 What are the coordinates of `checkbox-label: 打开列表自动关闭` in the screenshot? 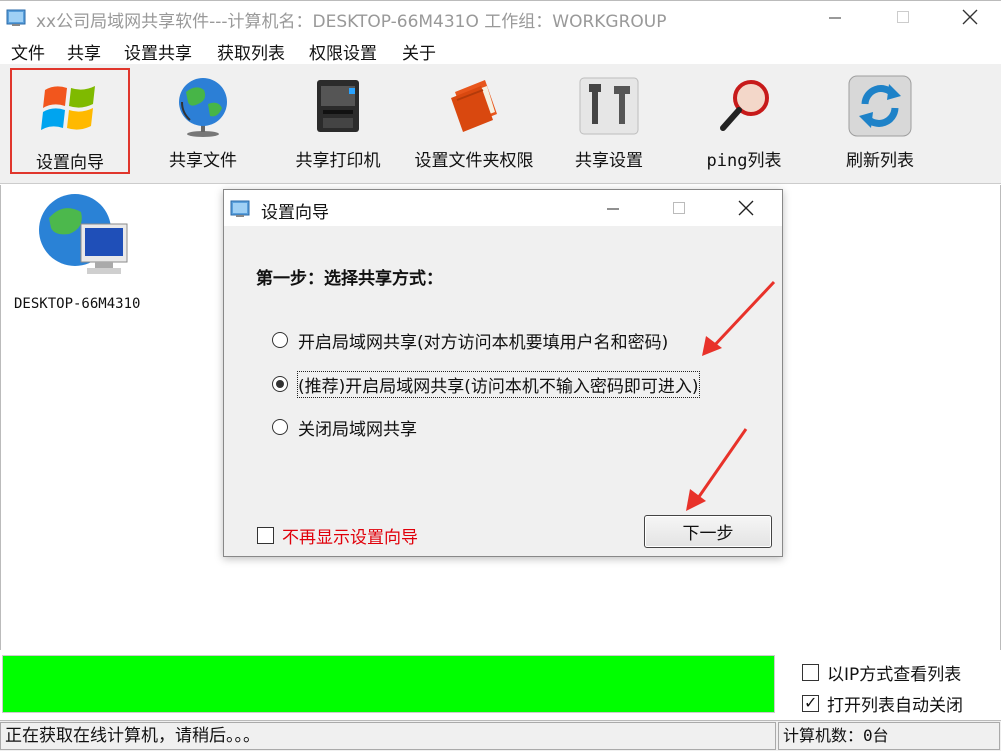 It's located at (895, 706).